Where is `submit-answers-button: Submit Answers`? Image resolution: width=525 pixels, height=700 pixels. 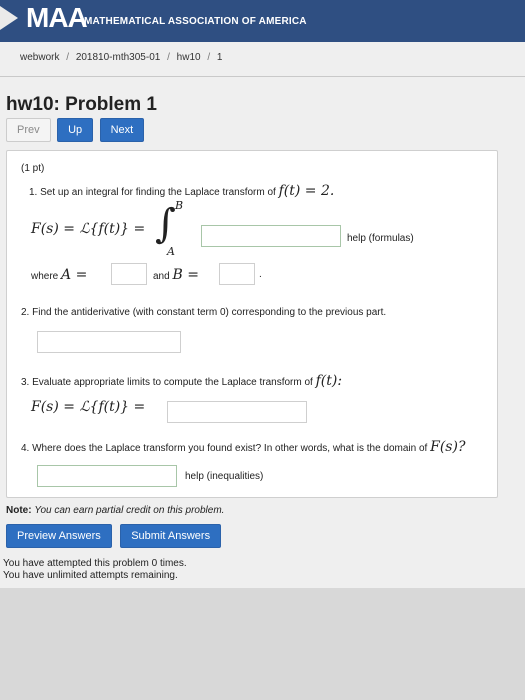 submit-answers-button: Submit Answers is located at coordinates (171, 536).